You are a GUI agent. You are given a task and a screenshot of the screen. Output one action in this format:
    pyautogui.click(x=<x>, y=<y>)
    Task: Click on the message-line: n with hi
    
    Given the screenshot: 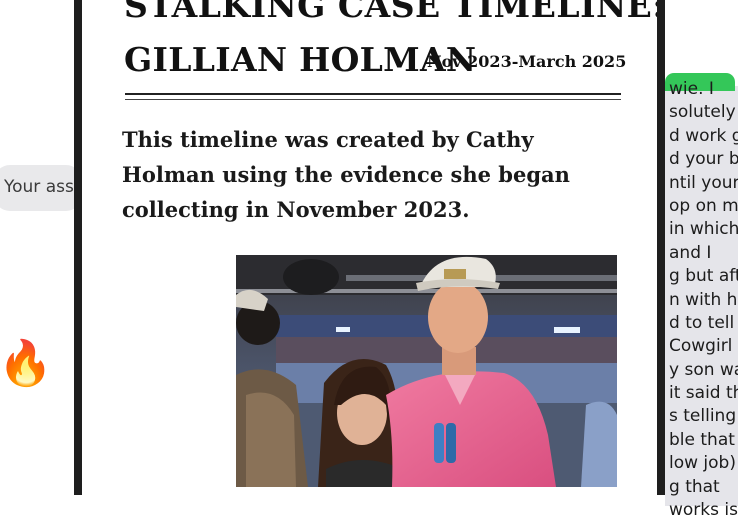 What is the action you would take?
    pyautogui.click(x=703, y=299)
    